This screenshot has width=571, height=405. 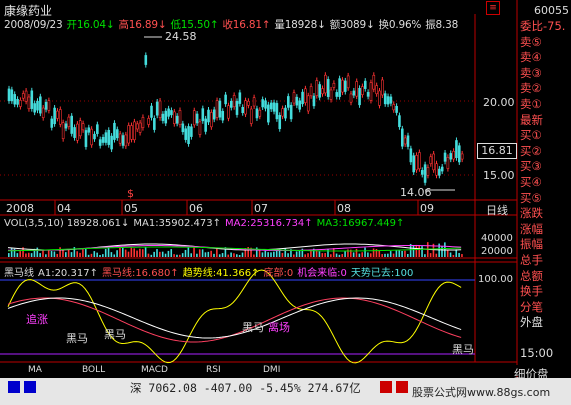 What do you see at coordinates (531, 322) in the screenshot?
I see `quote-row-19: 外盘` at bounding box center [531, 322].